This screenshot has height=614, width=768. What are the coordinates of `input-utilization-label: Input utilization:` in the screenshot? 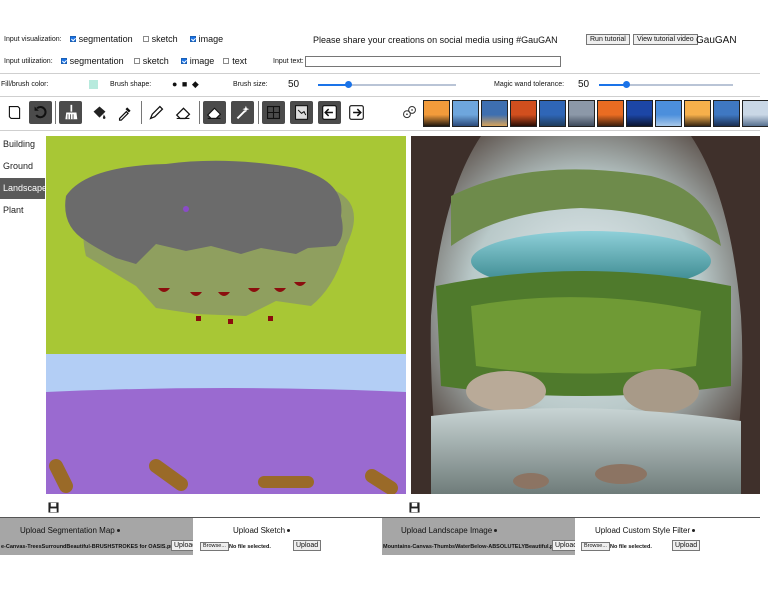 It's located at (28, 61).